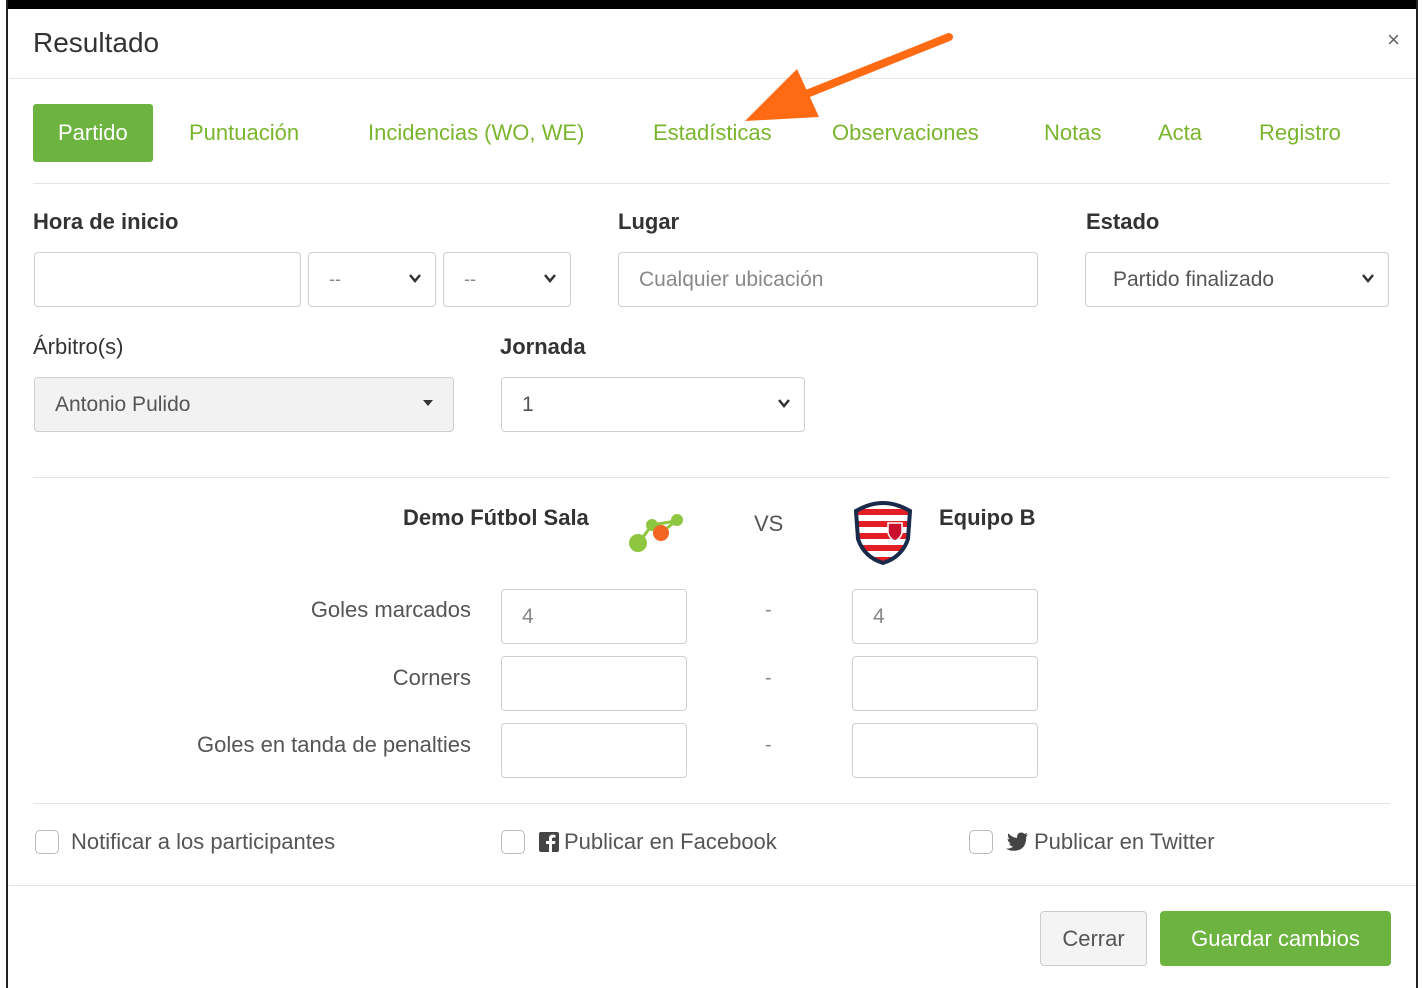 The height and width of the screenshot is (988, 1425). What do you see at coordinates (203, 841) in the screenshot?
I see `notify-label: Notificar a los participantes` at bounding box center [203, 841].